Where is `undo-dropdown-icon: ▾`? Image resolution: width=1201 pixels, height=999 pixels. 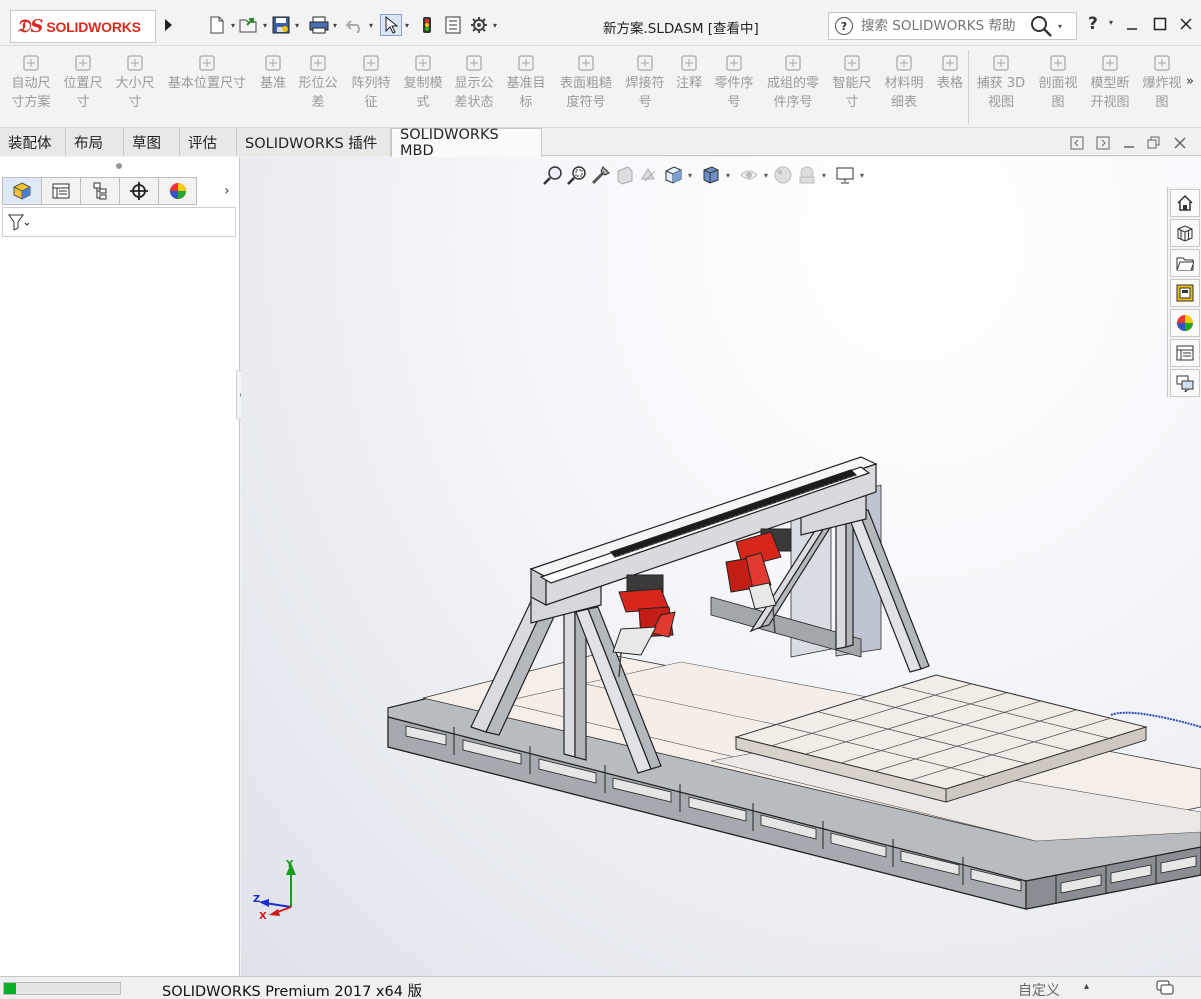 undo-dropdown-icon: ▾ is located at coordinates (371, 25).